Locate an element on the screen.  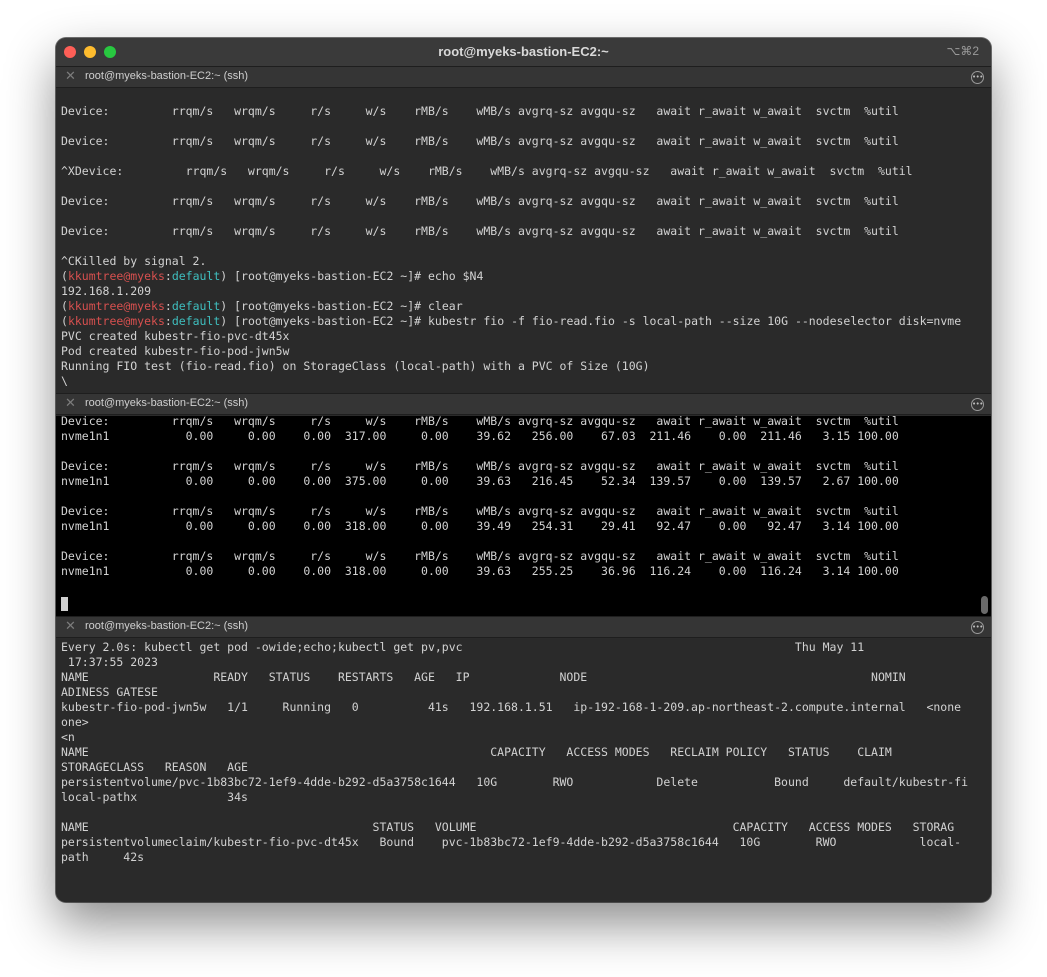
output-line: ADINESS GATESE is located at coordinates (109, 692).